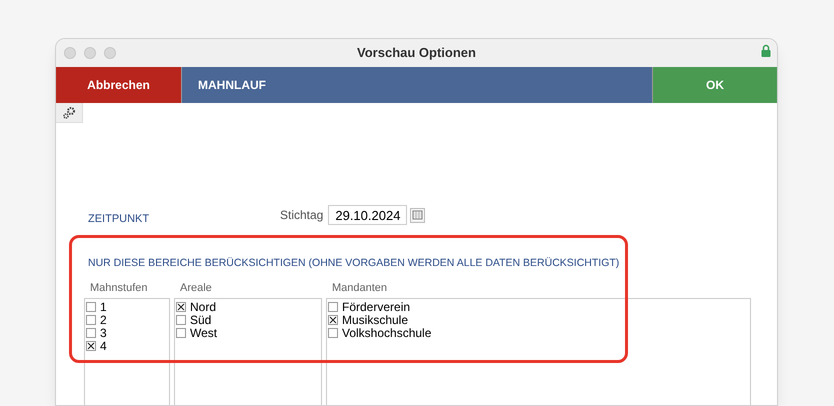 This screenshot has width=834, height=406. Describe the element at coordinates (203, 307) in the screenshot. I see `checkbox-label: Nord` at that location.